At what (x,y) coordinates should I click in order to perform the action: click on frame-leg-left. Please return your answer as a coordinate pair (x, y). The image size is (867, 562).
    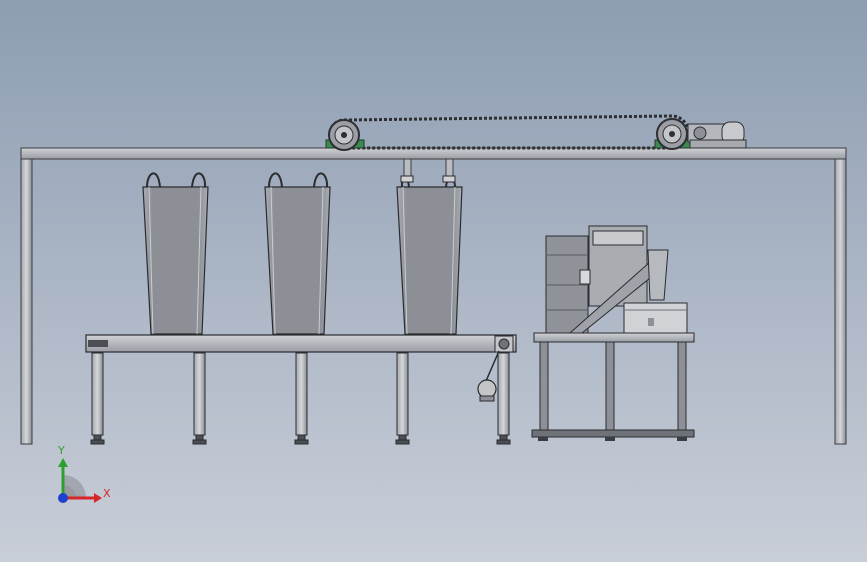
    Looking at the image, I should click on (26, 301).